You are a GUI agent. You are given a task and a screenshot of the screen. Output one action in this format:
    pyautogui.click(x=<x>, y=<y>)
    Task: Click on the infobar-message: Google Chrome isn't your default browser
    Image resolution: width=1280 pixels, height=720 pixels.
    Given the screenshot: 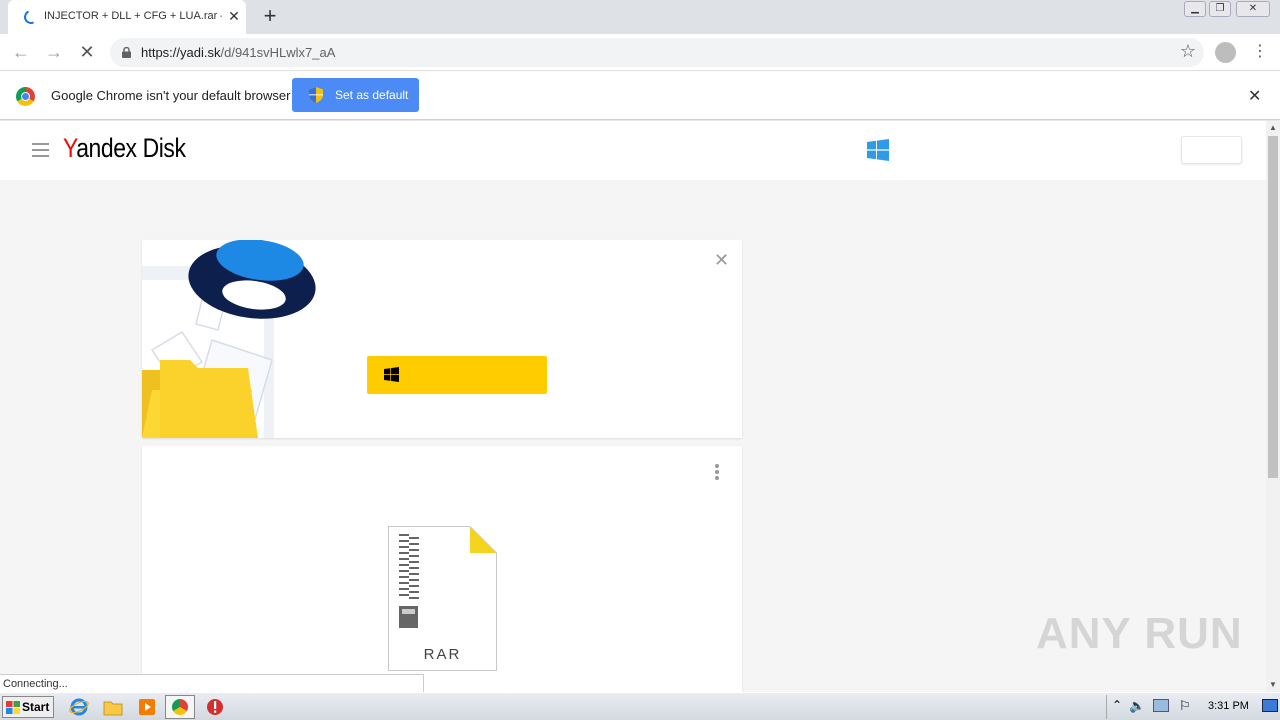 What is the action you would take?
    pyautogui.click(x=171, y=95)
    